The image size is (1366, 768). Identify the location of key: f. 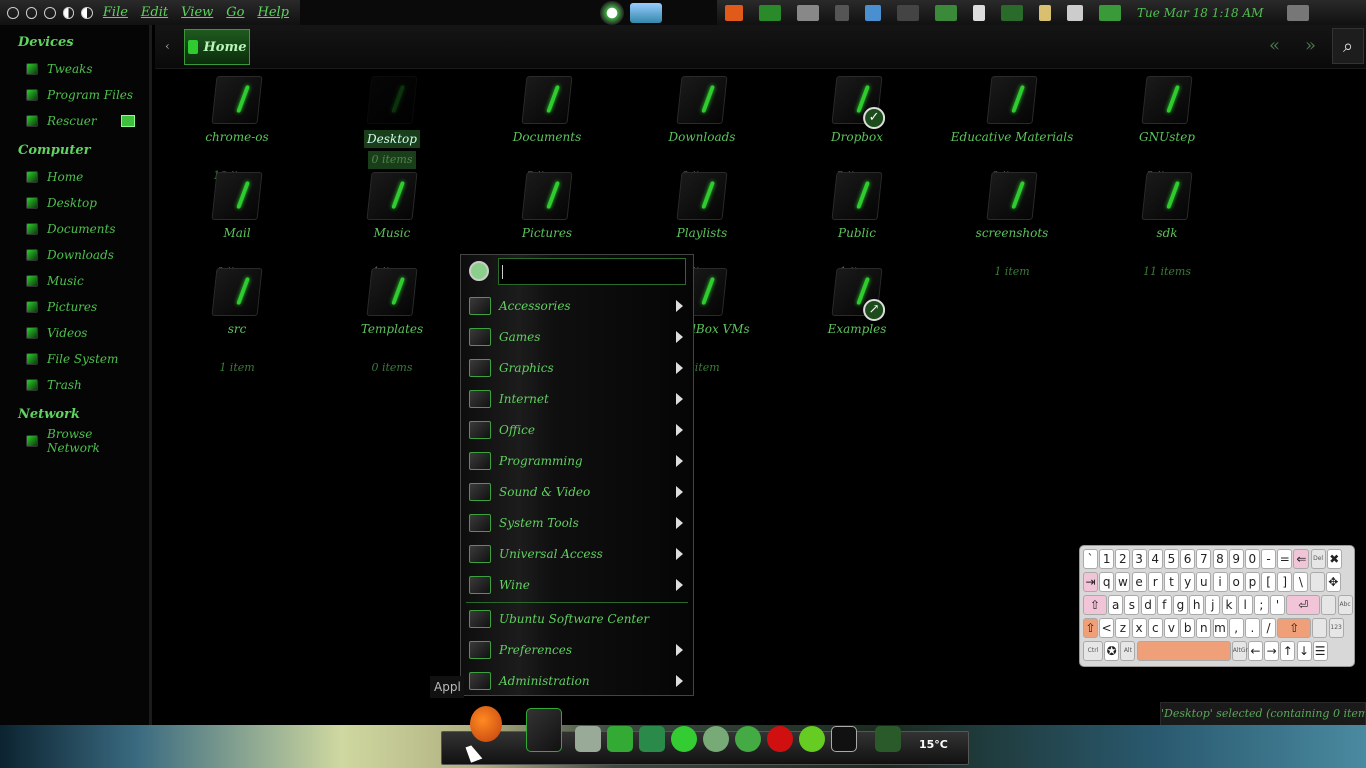
(1164, 605).